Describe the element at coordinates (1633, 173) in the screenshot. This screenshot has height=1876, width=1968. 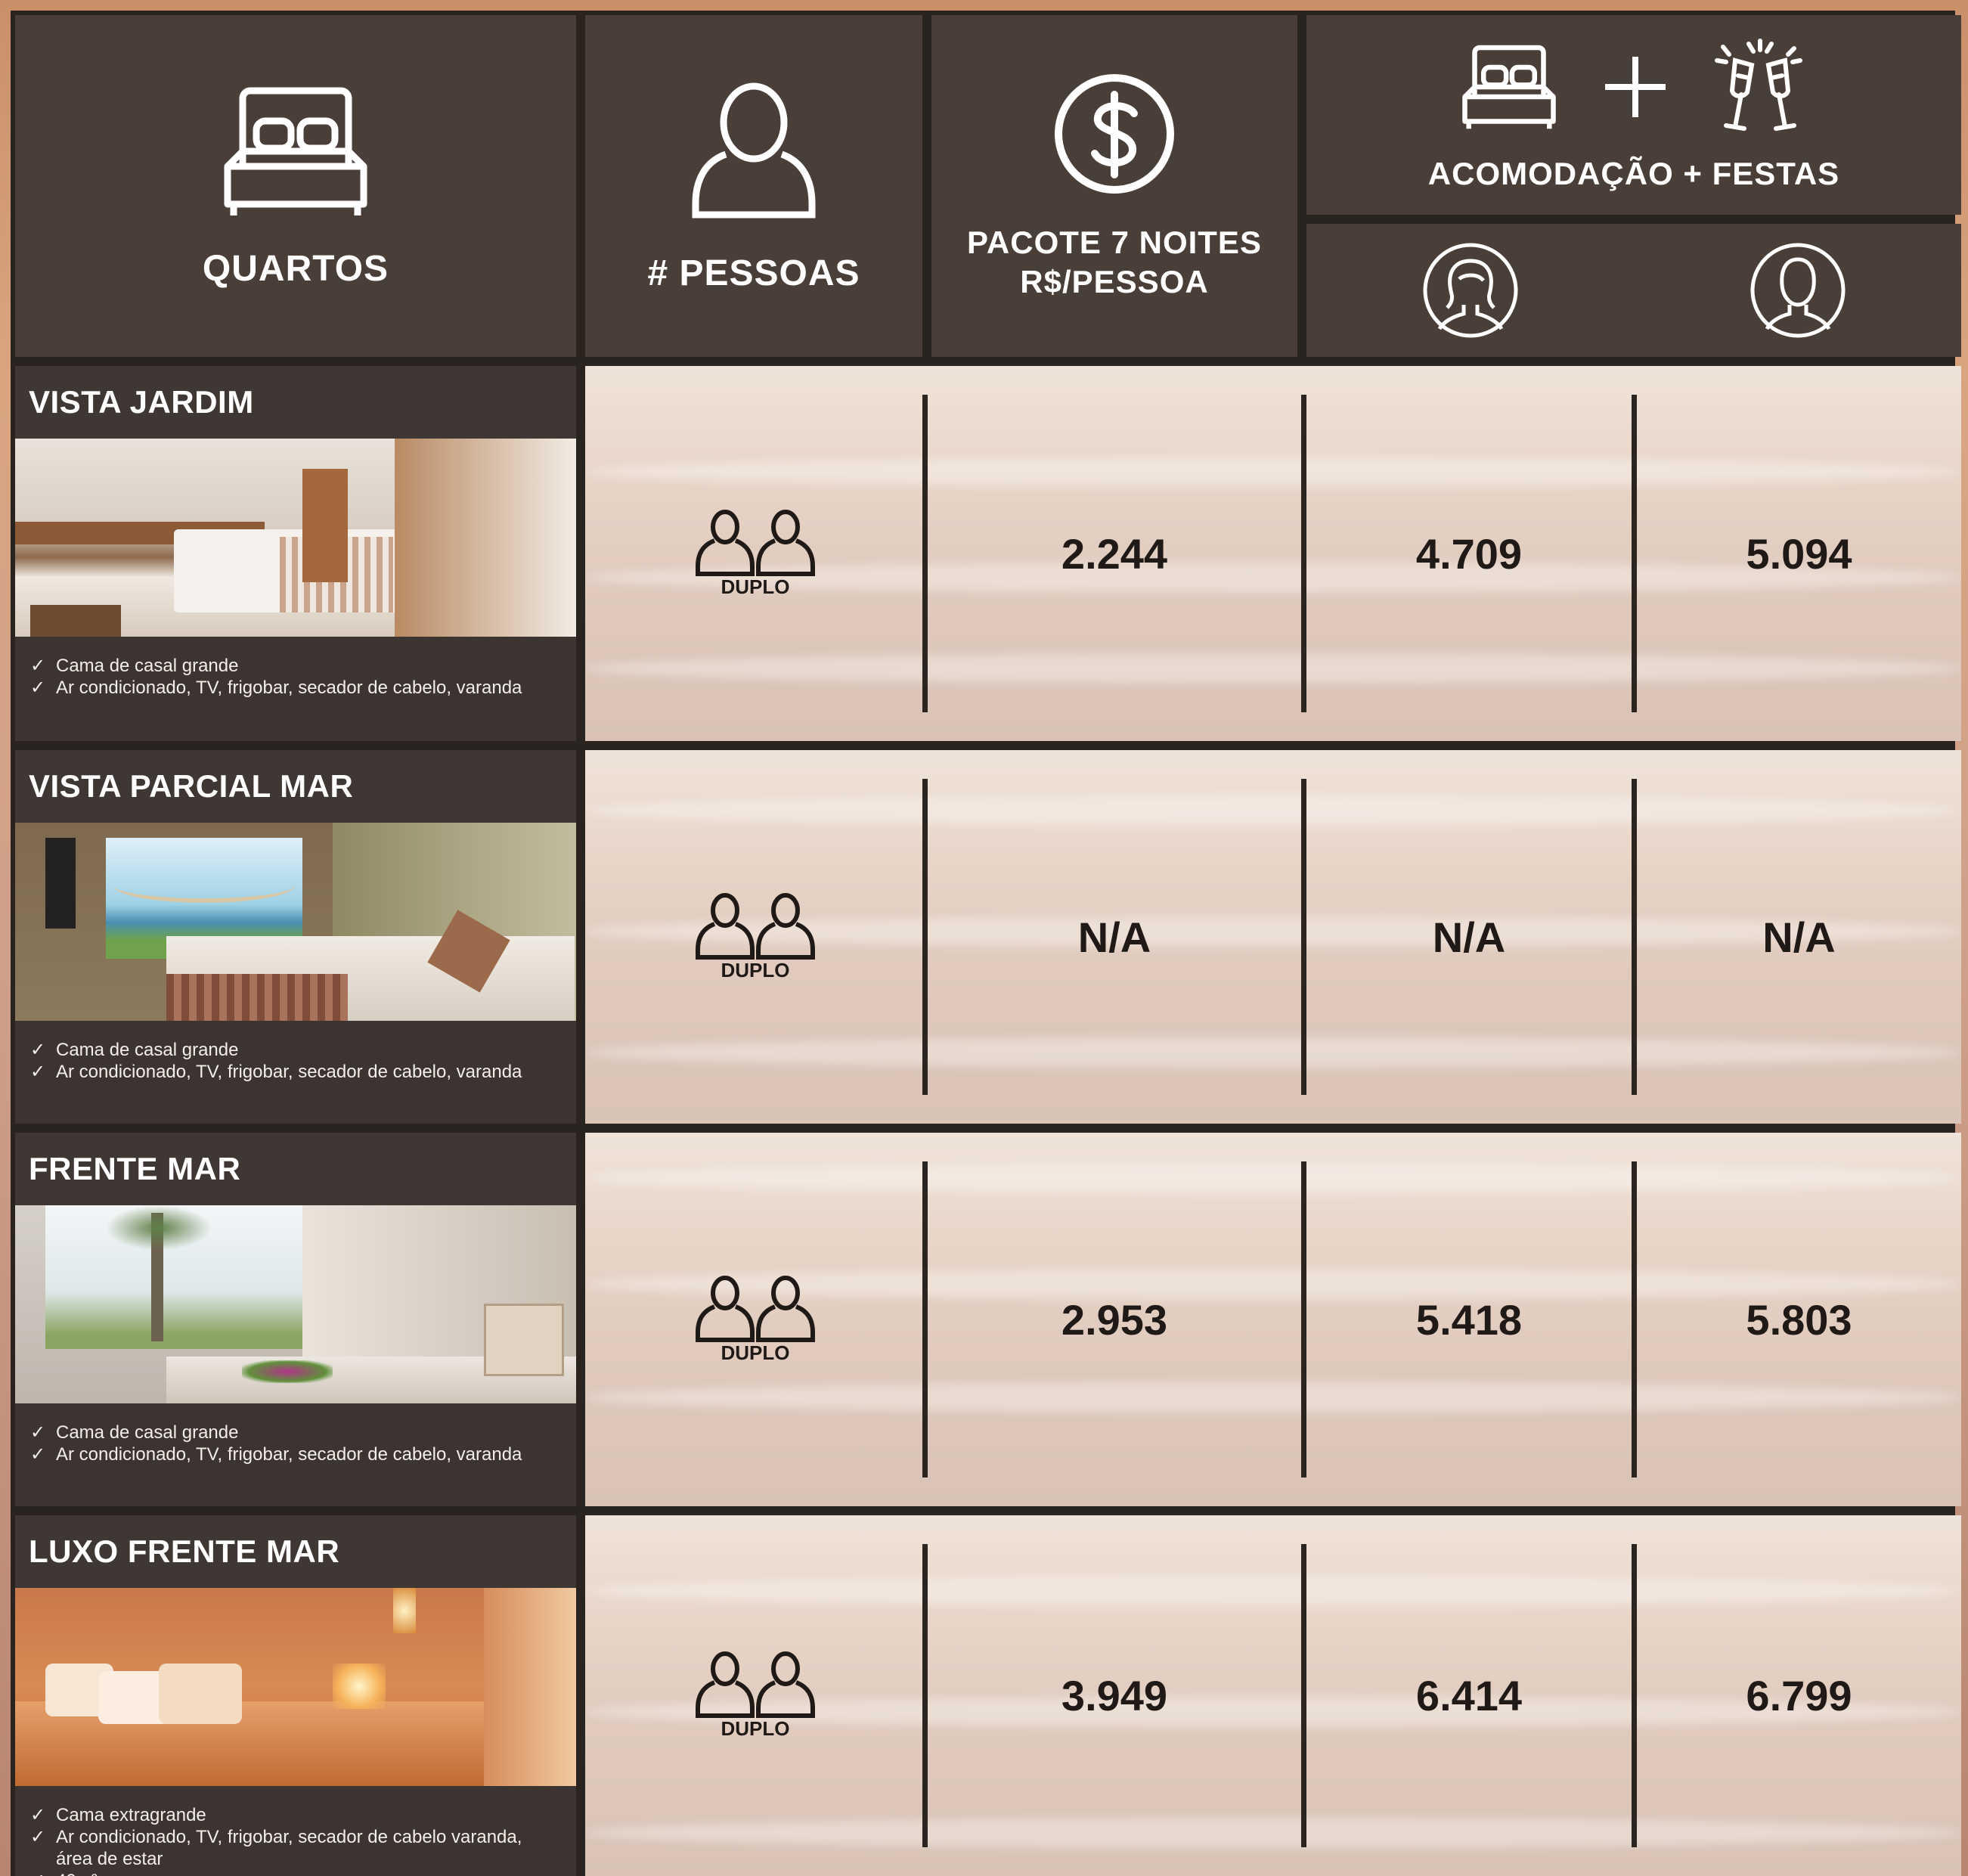
I see `combo-title: ACOMODAÇÃO + FESTAS` at that location.